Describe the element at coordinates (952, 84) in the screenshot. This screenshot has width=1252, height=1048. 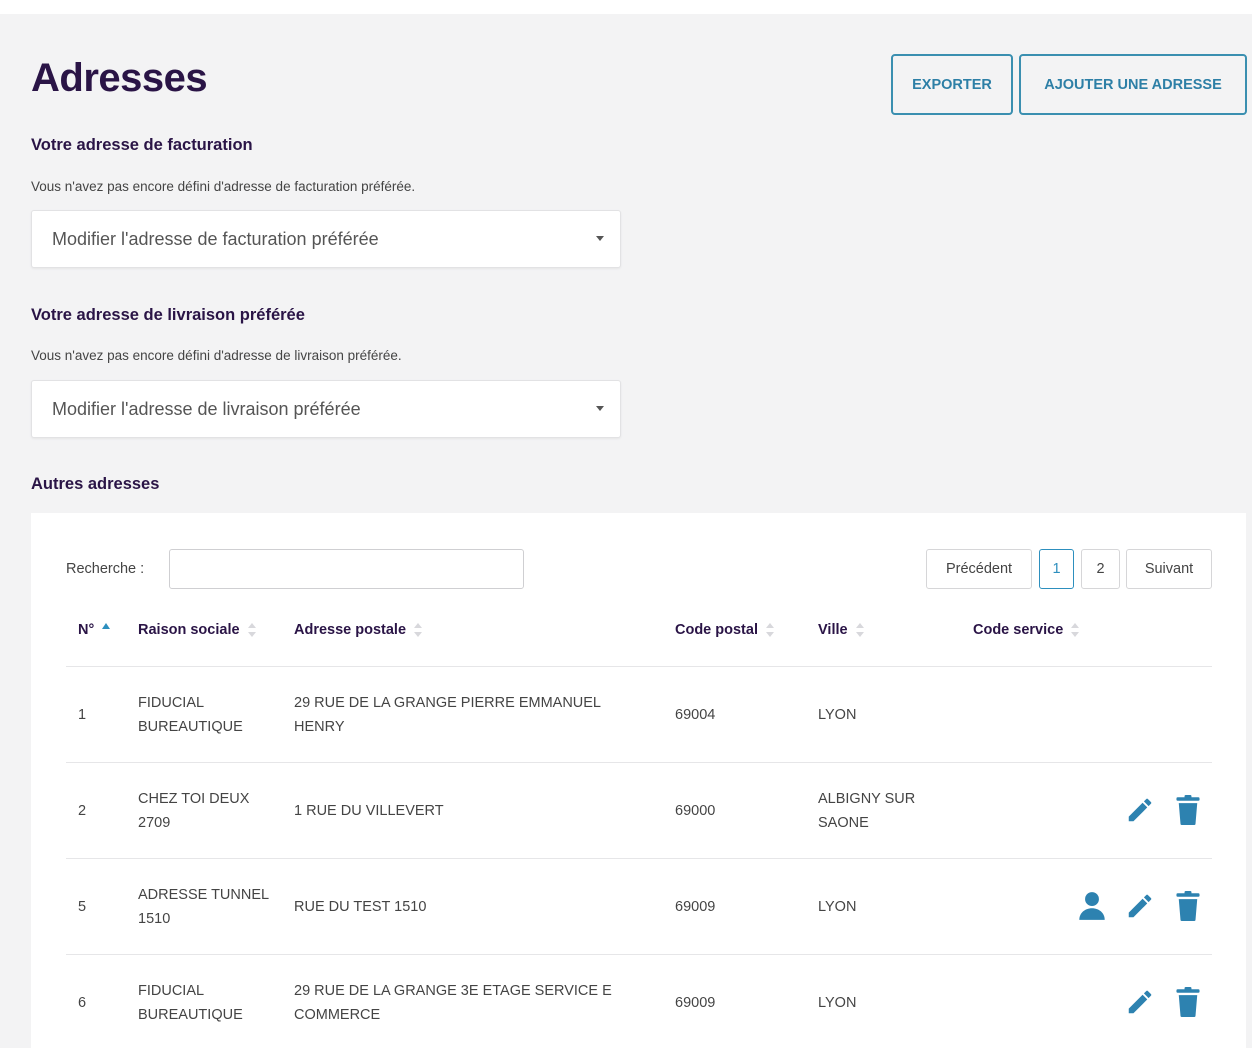
I see `export-button: EXPORTER` at that location.